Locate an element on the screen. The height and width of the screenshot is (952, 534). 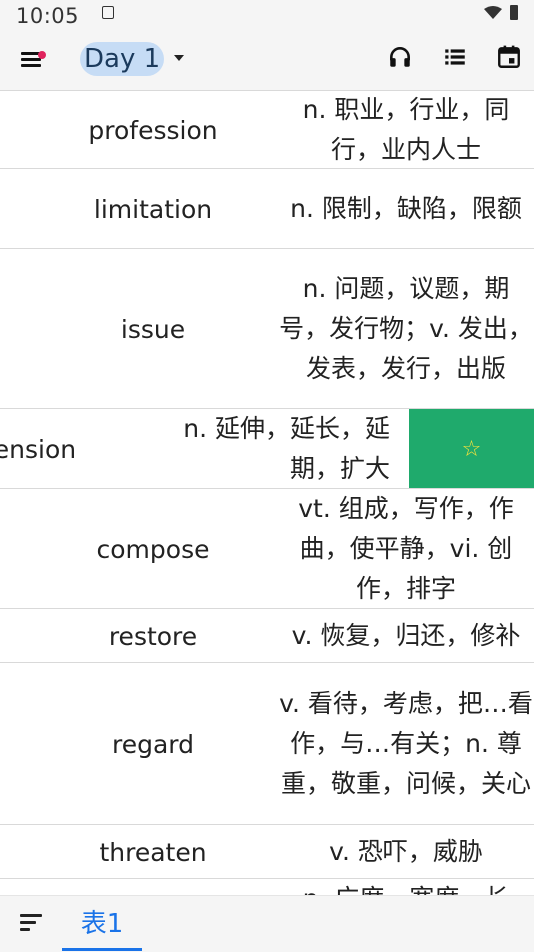
word-cell: regard is located at coordinates (152, 744).